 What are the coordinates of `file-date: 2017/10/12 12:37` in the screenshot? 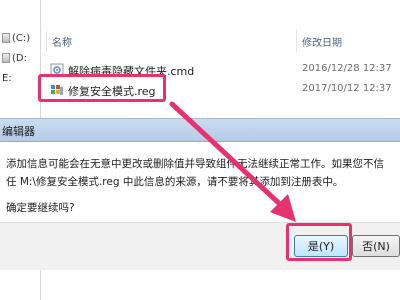 It's located at (347, 88).